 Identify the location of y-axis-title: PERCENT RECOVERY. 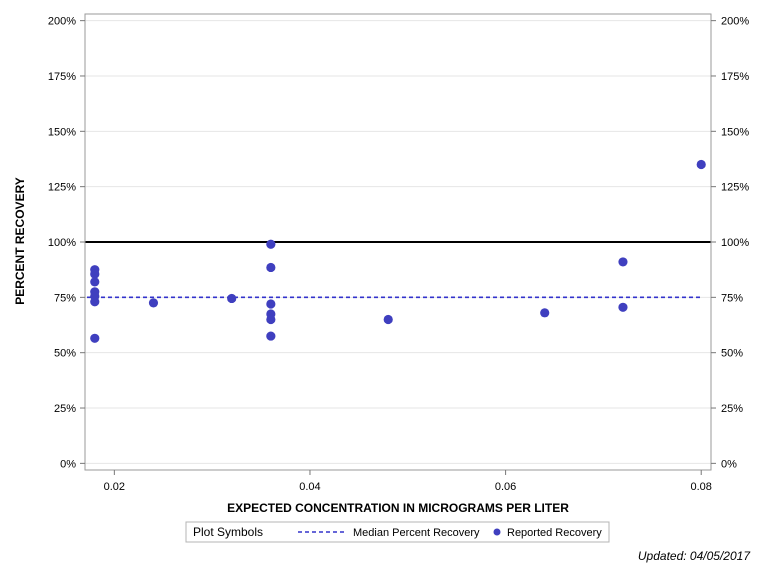
(20, 241).